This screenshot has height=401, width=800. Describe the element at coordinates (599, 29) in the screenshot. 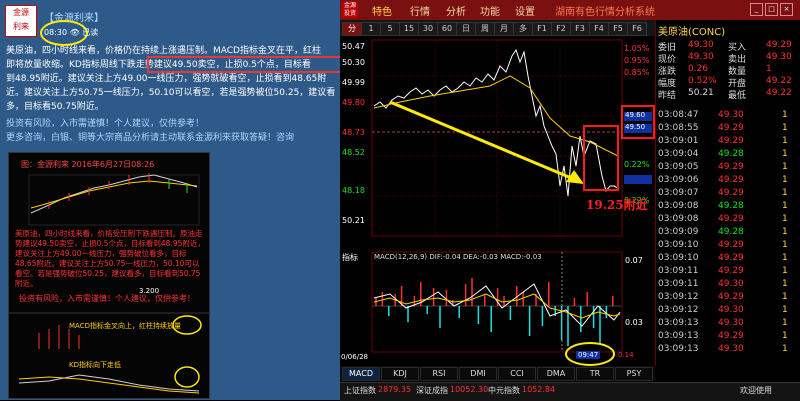

I see `toolbar-button-13: F4` at that location.